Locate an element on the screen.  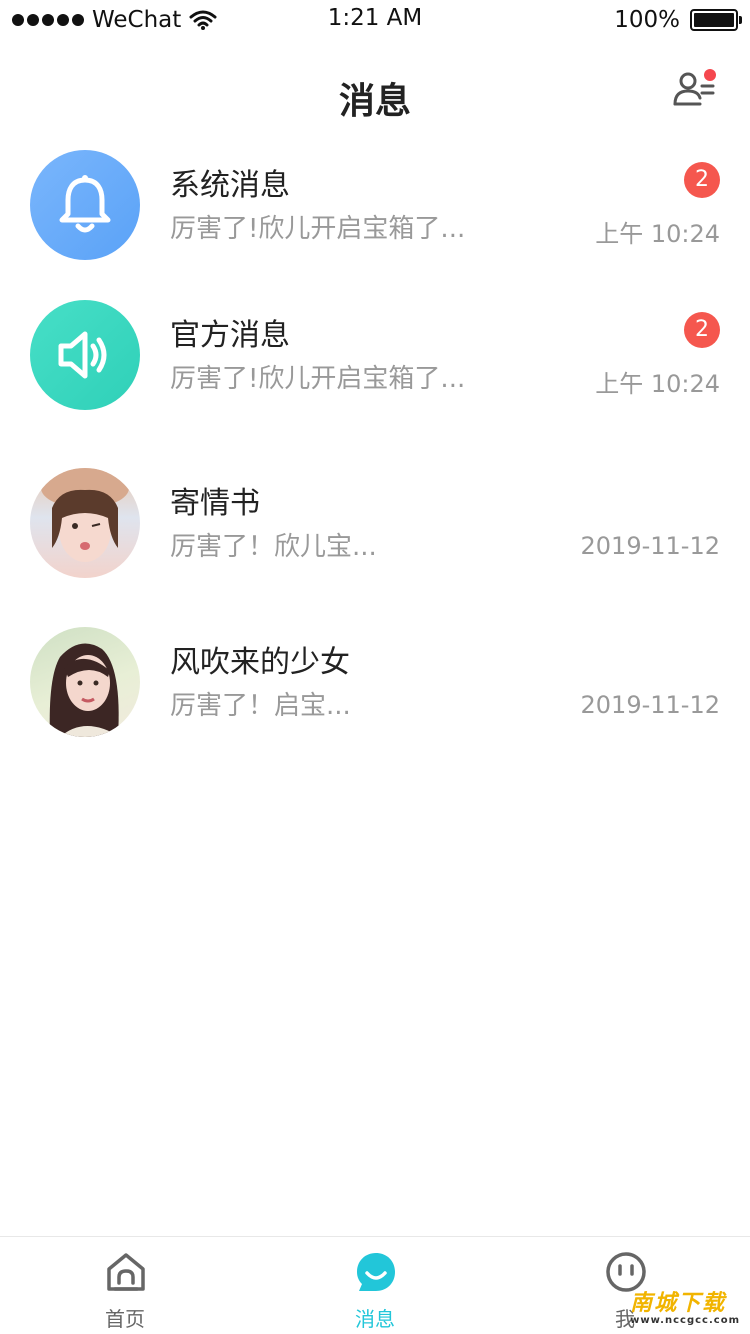
message-item-user: 风吹来的少女 厉害了！启宝... 2019-11-12 is located at coordinates (375, 682).